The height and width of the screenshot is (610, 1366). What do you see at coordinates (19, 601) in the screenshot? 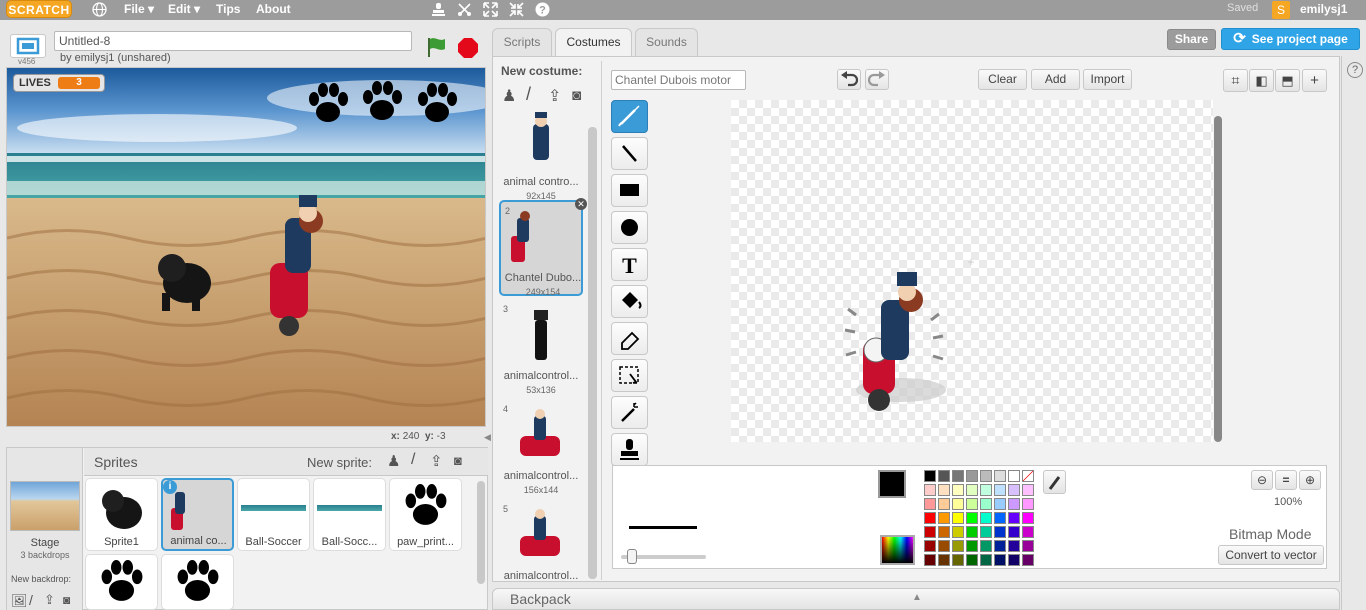
I see `paint-backdrop-icon: 🖼` at bounding box center [19, 601].